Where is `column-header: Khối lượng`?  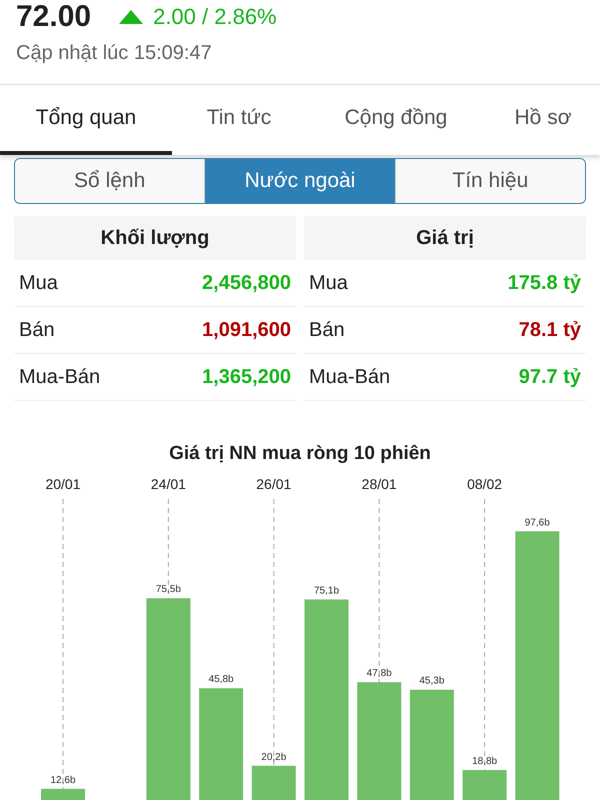 column-header: Khối lượng is located at coordinates (155, 238).